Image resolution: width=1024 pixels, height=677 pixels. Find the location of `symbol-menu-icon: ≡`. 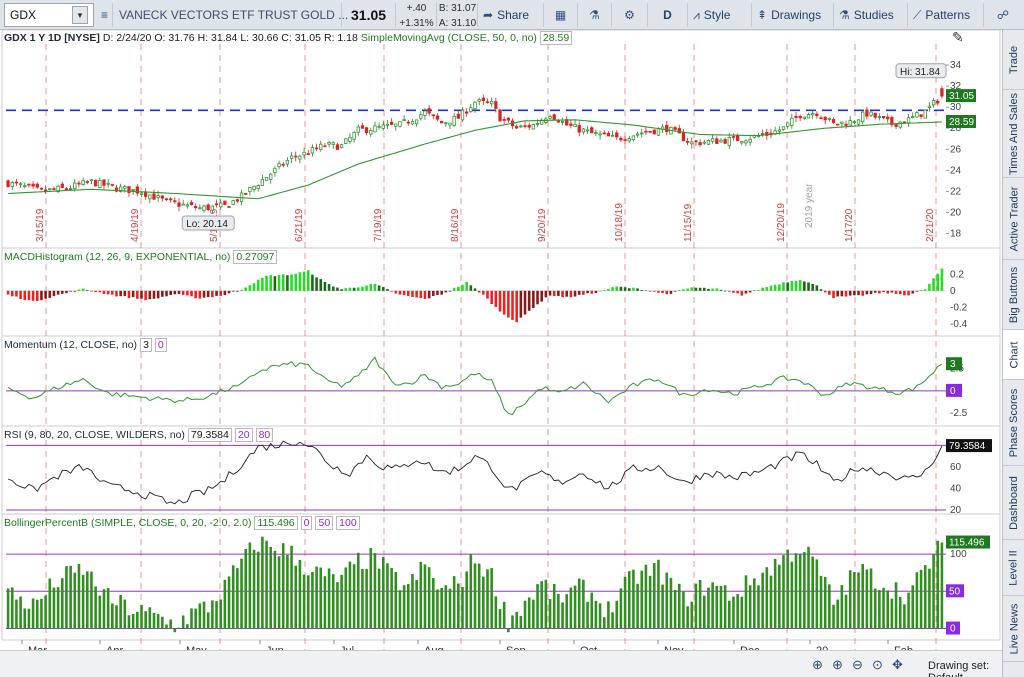

symbol-menu-icon: ≡ is located at coordinates (105, 15).